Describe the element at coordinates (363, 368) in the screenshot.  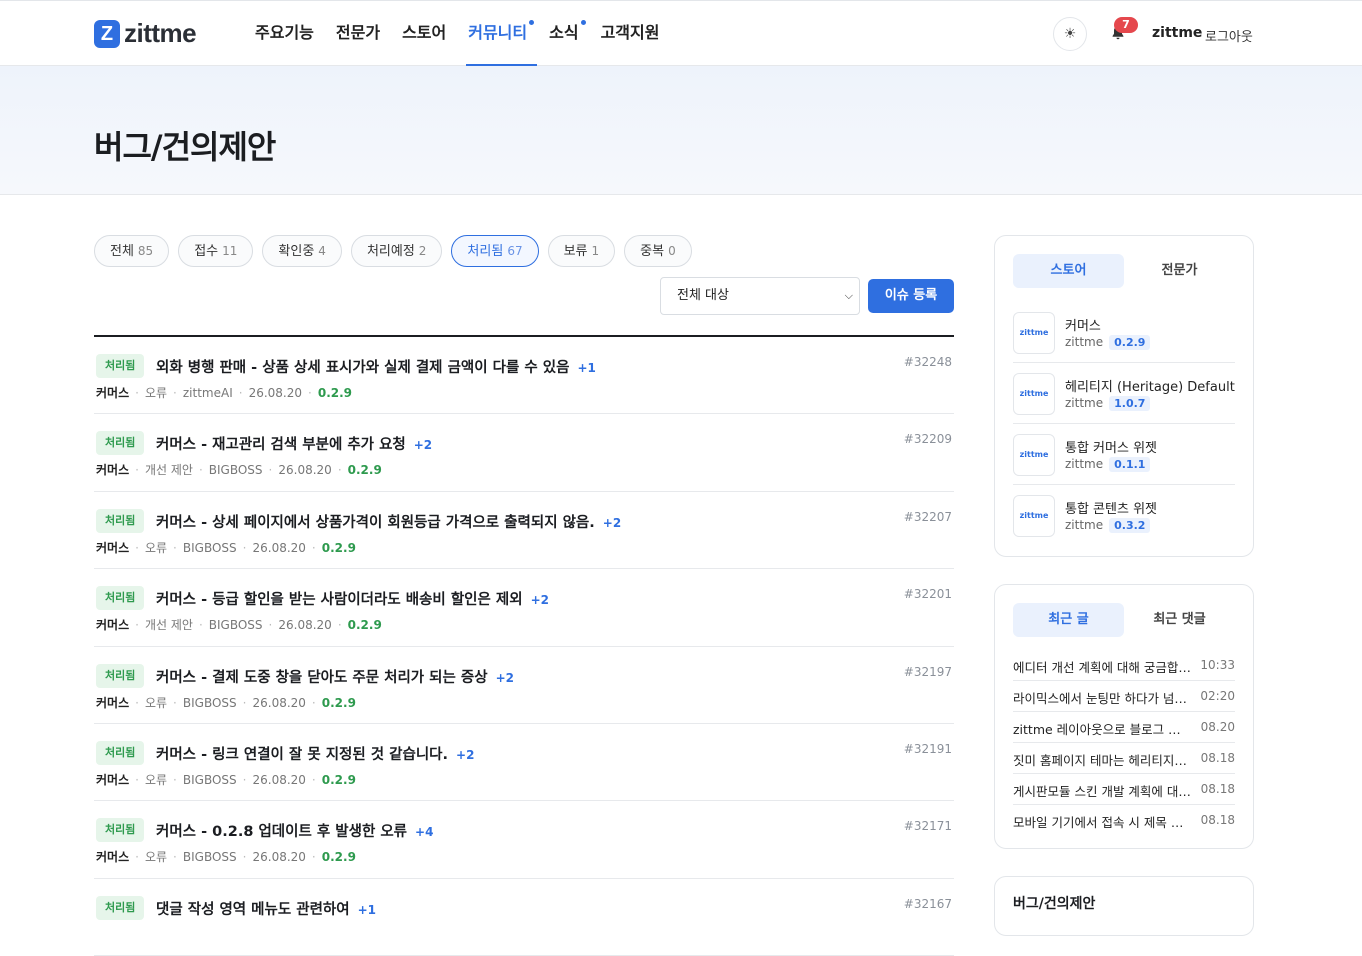
I see `issue-title-text: 외화 병행 판매 - 상품 상세 표시가와 실제 결제 금액이 다를 수 있음` at that location.